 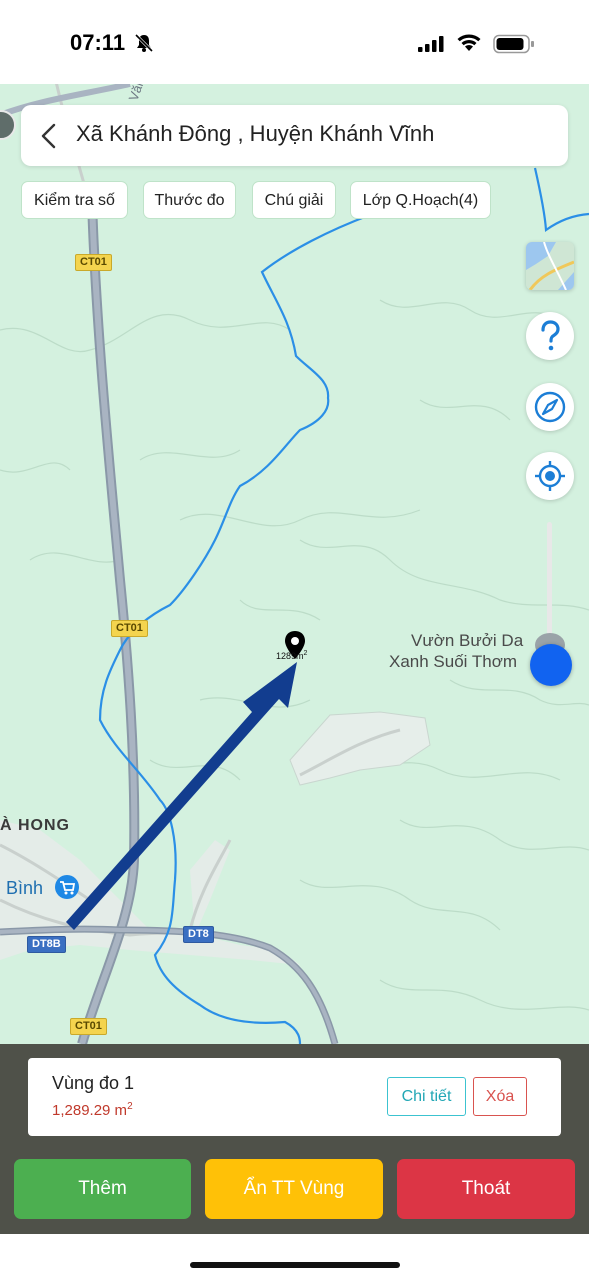 I want to click on area-value: 1,289.29 m2, so click(x=92, y=1110).